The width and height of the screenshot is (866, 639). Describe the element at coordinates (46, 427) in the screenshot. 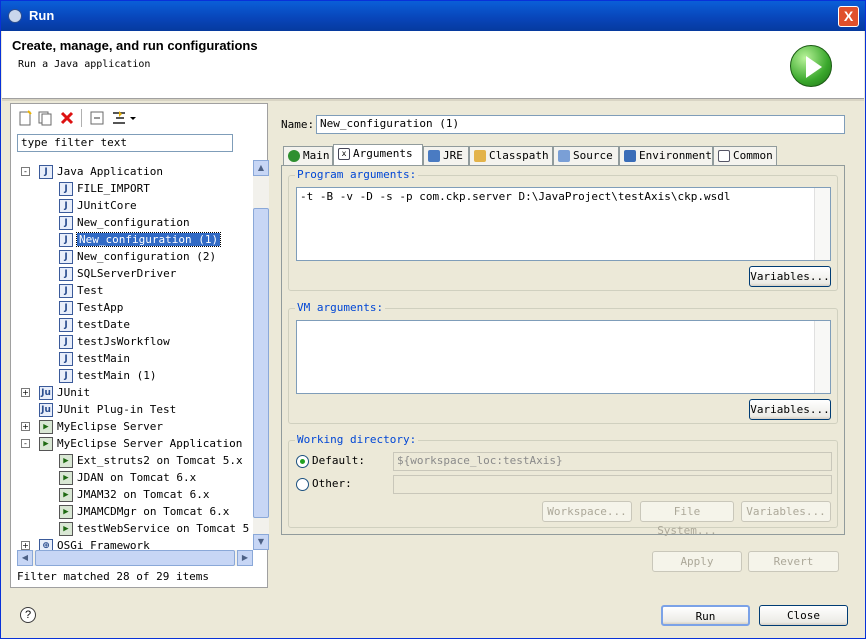

I see `server-icon: ▶` at that location.